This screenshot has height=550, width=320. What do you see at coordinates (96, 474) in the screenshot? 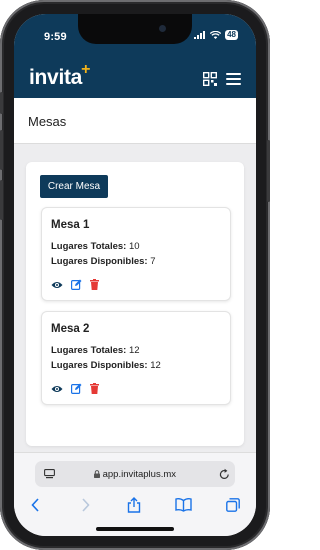
I see `lock-icon` at bounding box center [96, 474].